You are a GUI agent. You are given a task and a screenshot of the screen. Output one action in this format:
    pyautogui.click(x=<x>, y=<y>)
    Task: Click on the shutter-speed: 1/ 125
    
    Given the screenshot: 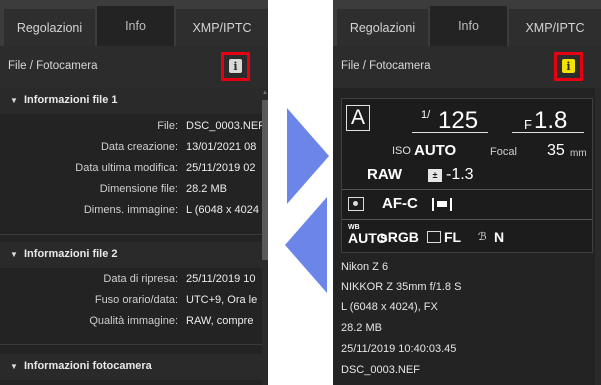 What is the action you would take?
    pyautogui.click(x=450, y=120)
    